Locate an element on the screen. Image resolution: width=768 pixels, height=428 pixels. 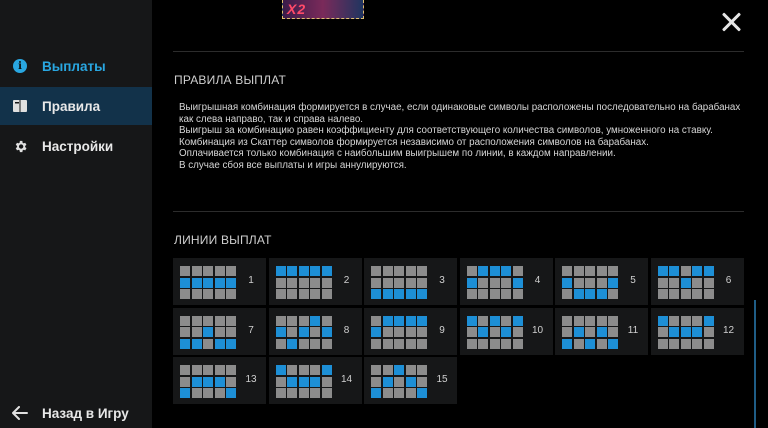
payline-number: 2 is located at coordinates (346, 280).